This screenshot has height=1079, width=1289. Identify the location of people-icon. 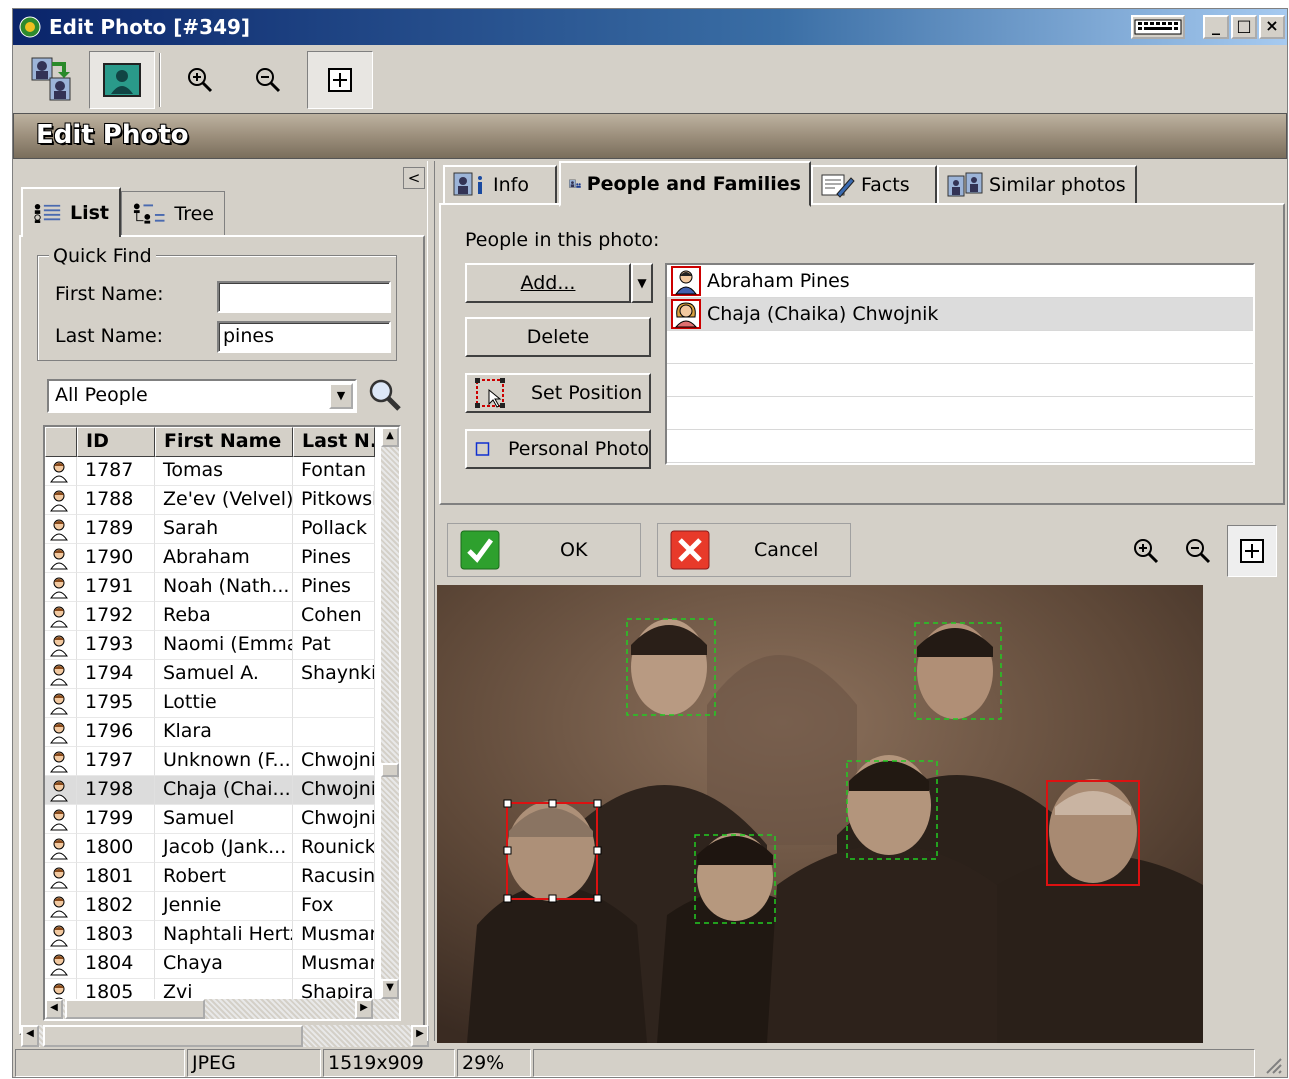
(575, 183).